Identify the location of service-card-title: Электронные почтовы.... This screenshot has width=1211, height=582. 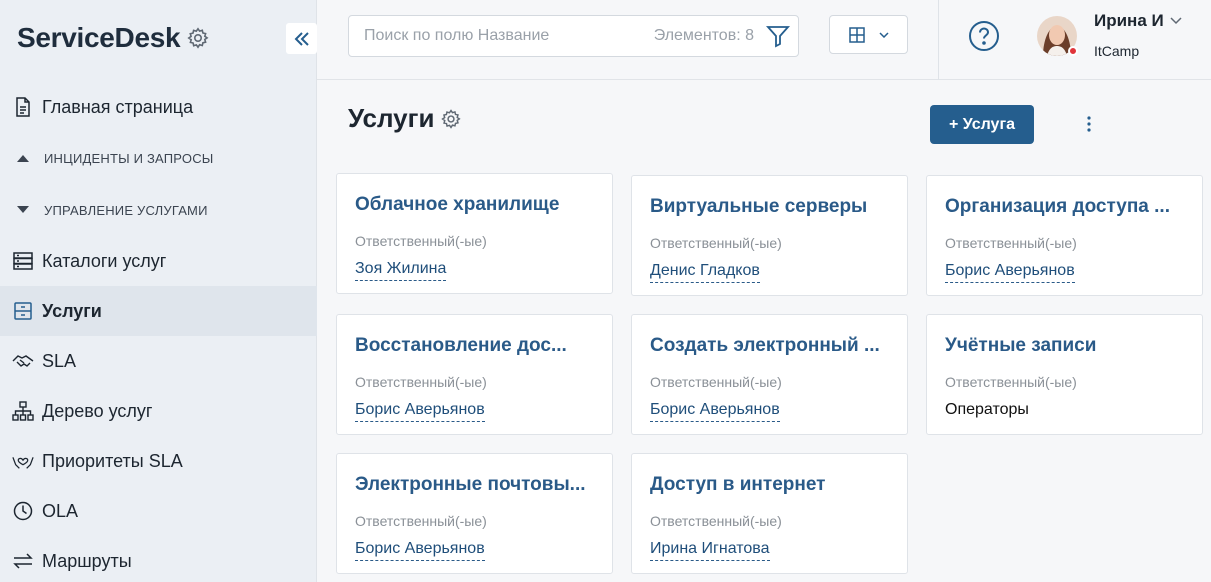
(475, 485).